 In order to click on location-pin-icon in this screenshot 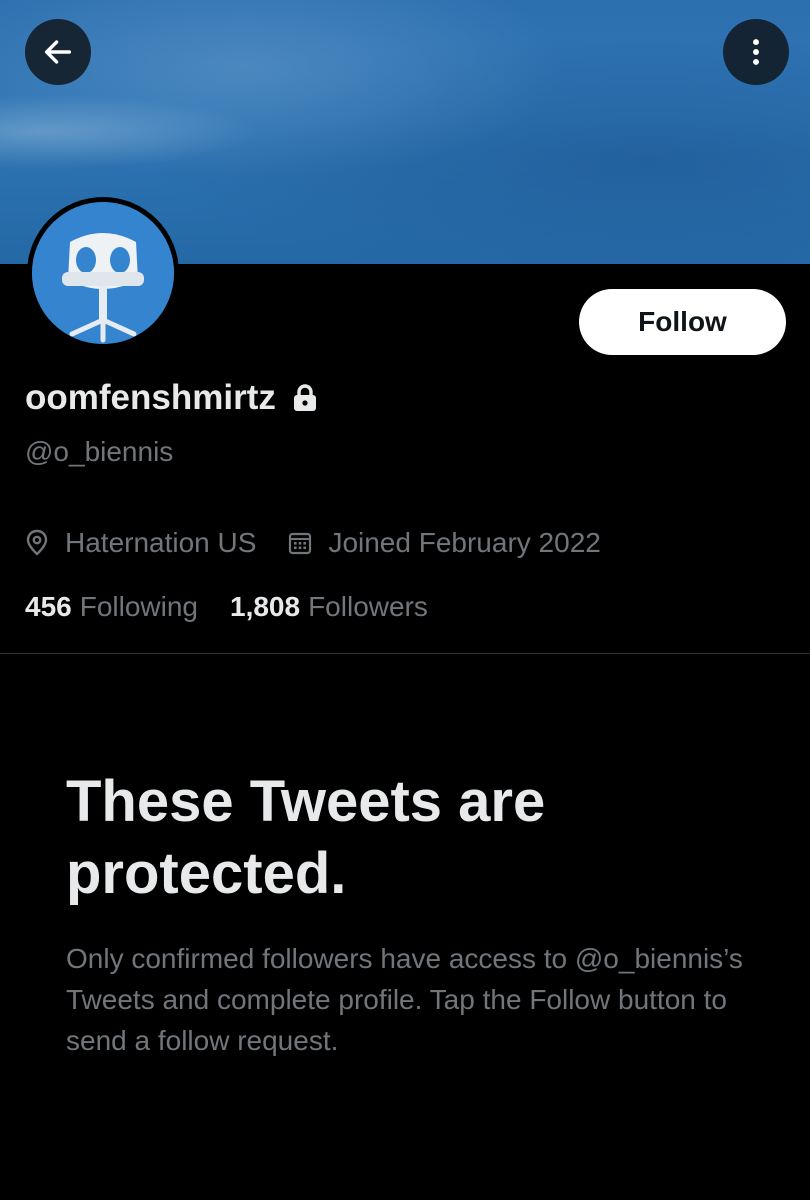, I will do `click(37, 542)`.